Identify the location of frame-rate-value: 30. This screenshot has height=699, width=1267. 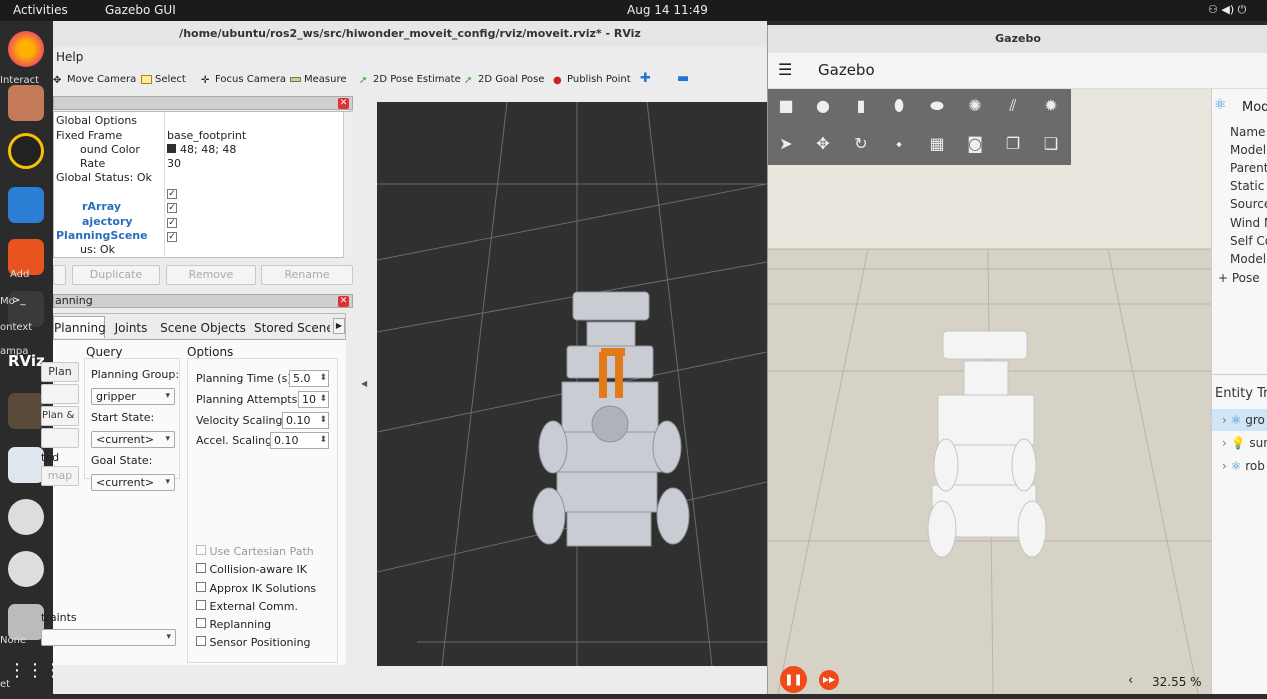
(174, 163).